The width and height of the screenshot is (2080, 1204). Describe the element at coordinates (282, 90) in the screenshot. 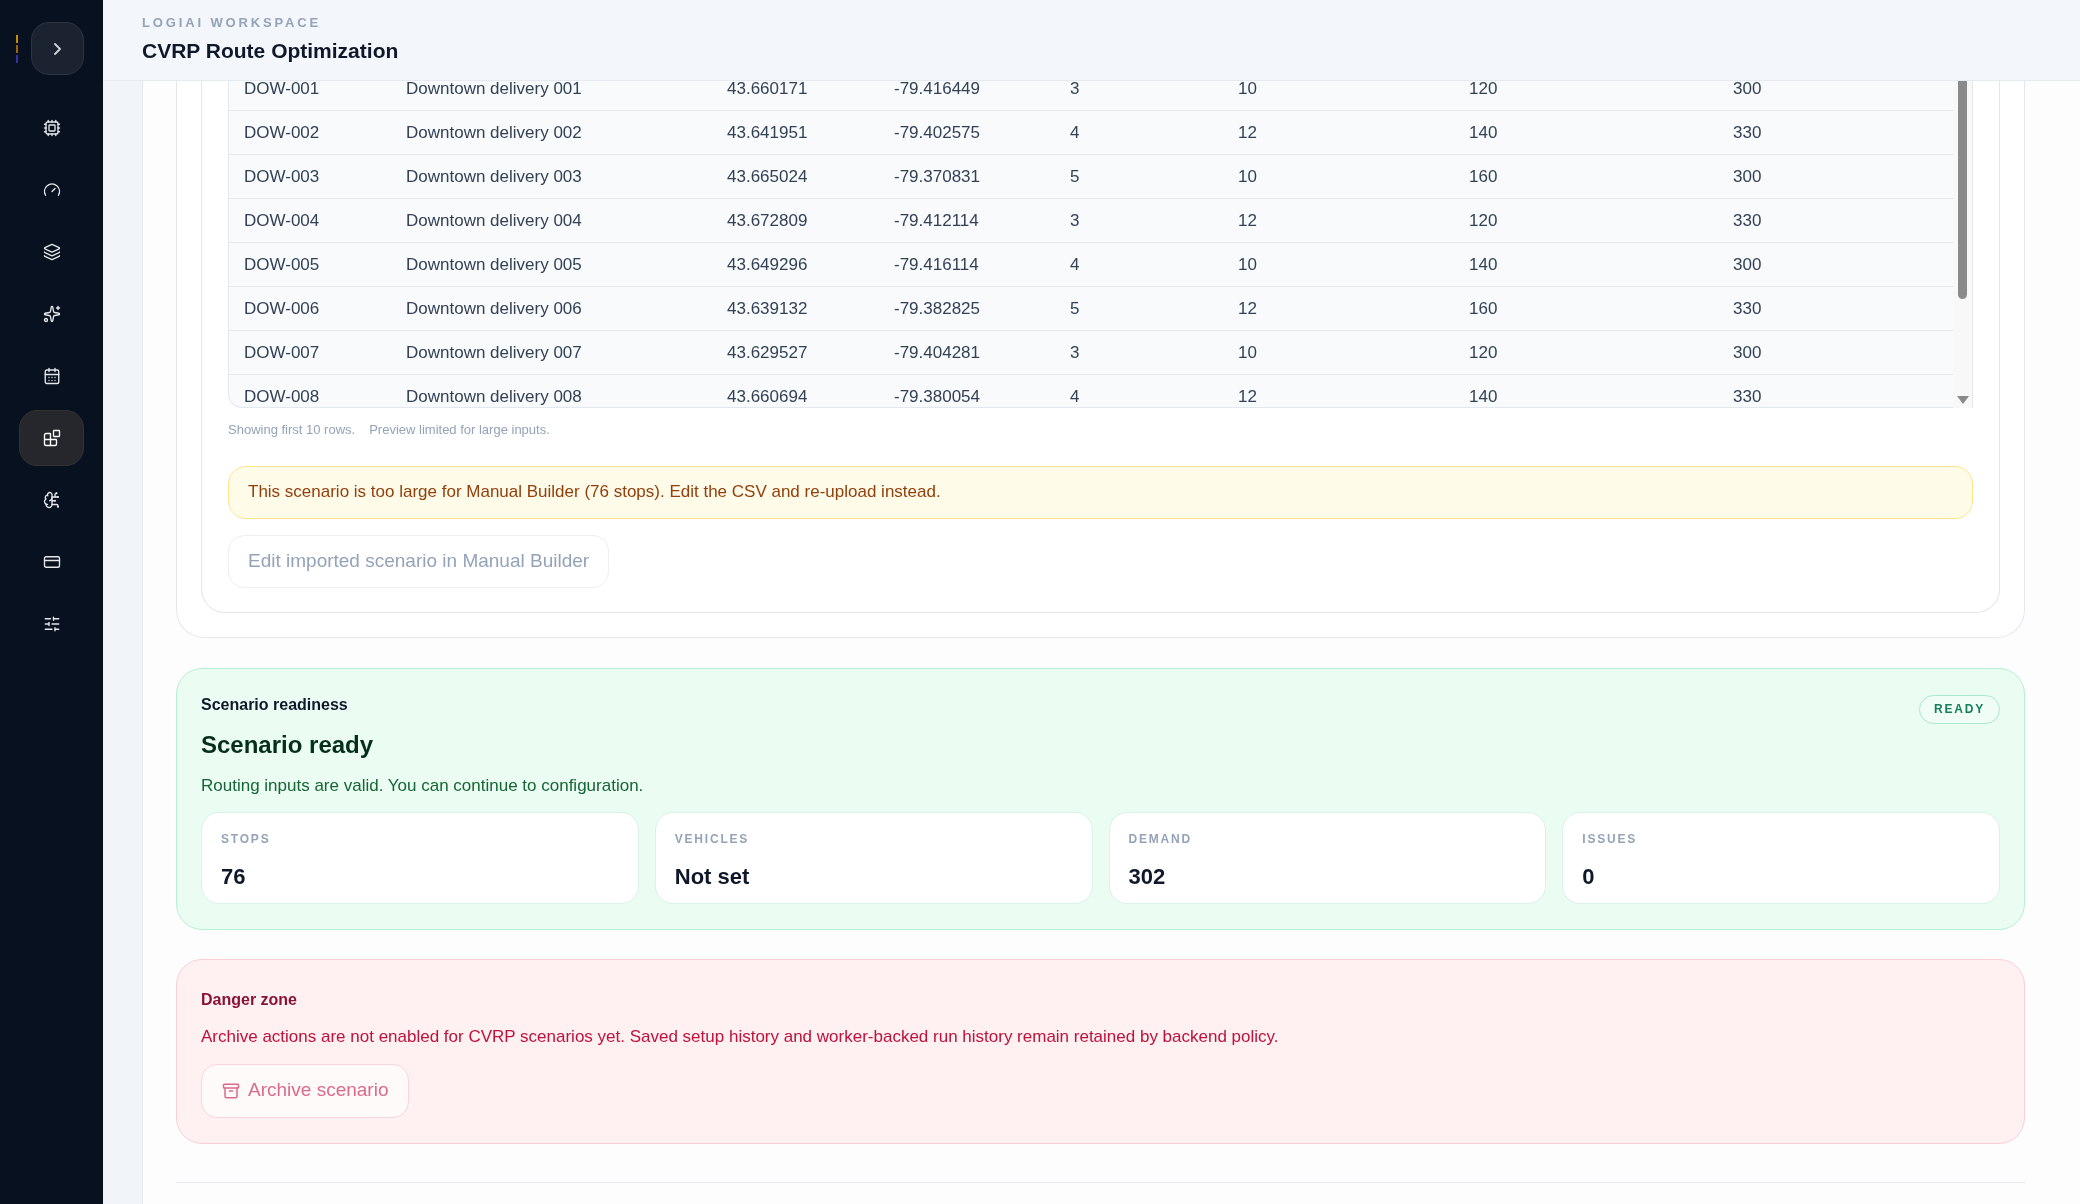

I see `table-cell-text: DOW-001` at that location.